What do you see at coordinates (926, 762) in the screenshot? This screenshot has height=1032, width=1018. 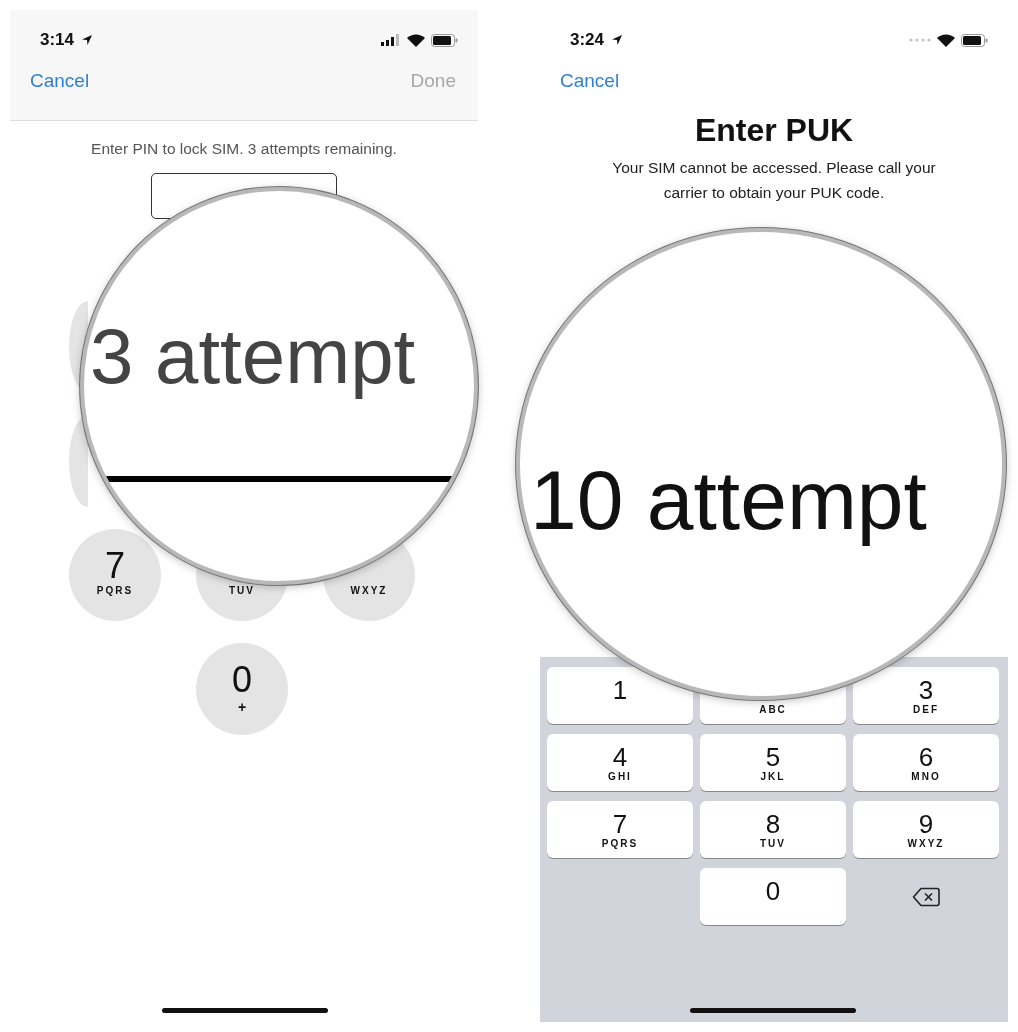 I see `keyboard-key: 6 MNO` at bounding box center [926, 762].